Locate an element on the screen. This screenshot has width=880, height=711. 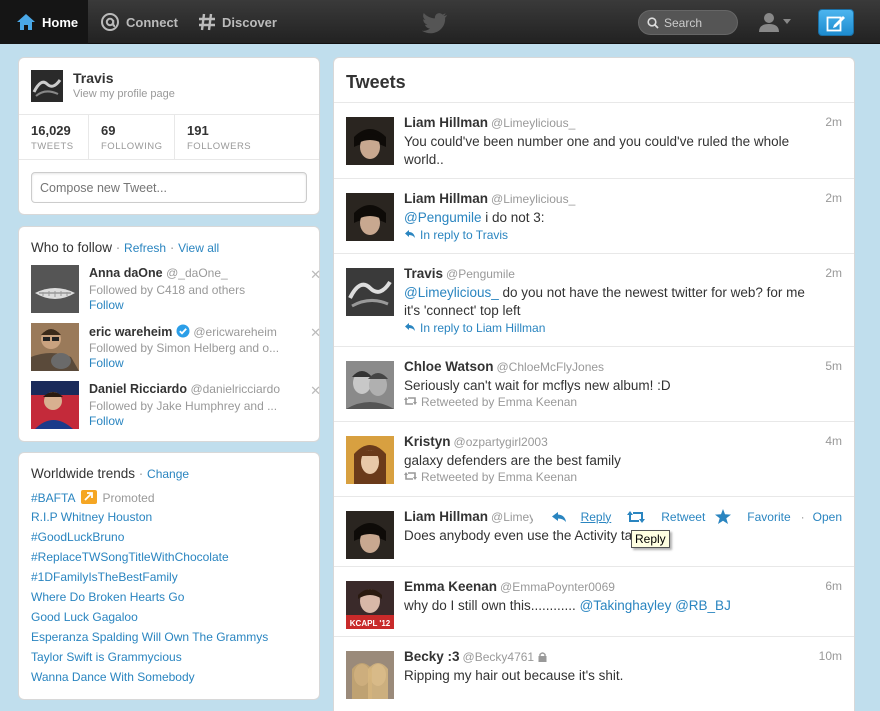
tweet-screen-name: @ozpartygirl2003 is located at coordinates (501, 442).